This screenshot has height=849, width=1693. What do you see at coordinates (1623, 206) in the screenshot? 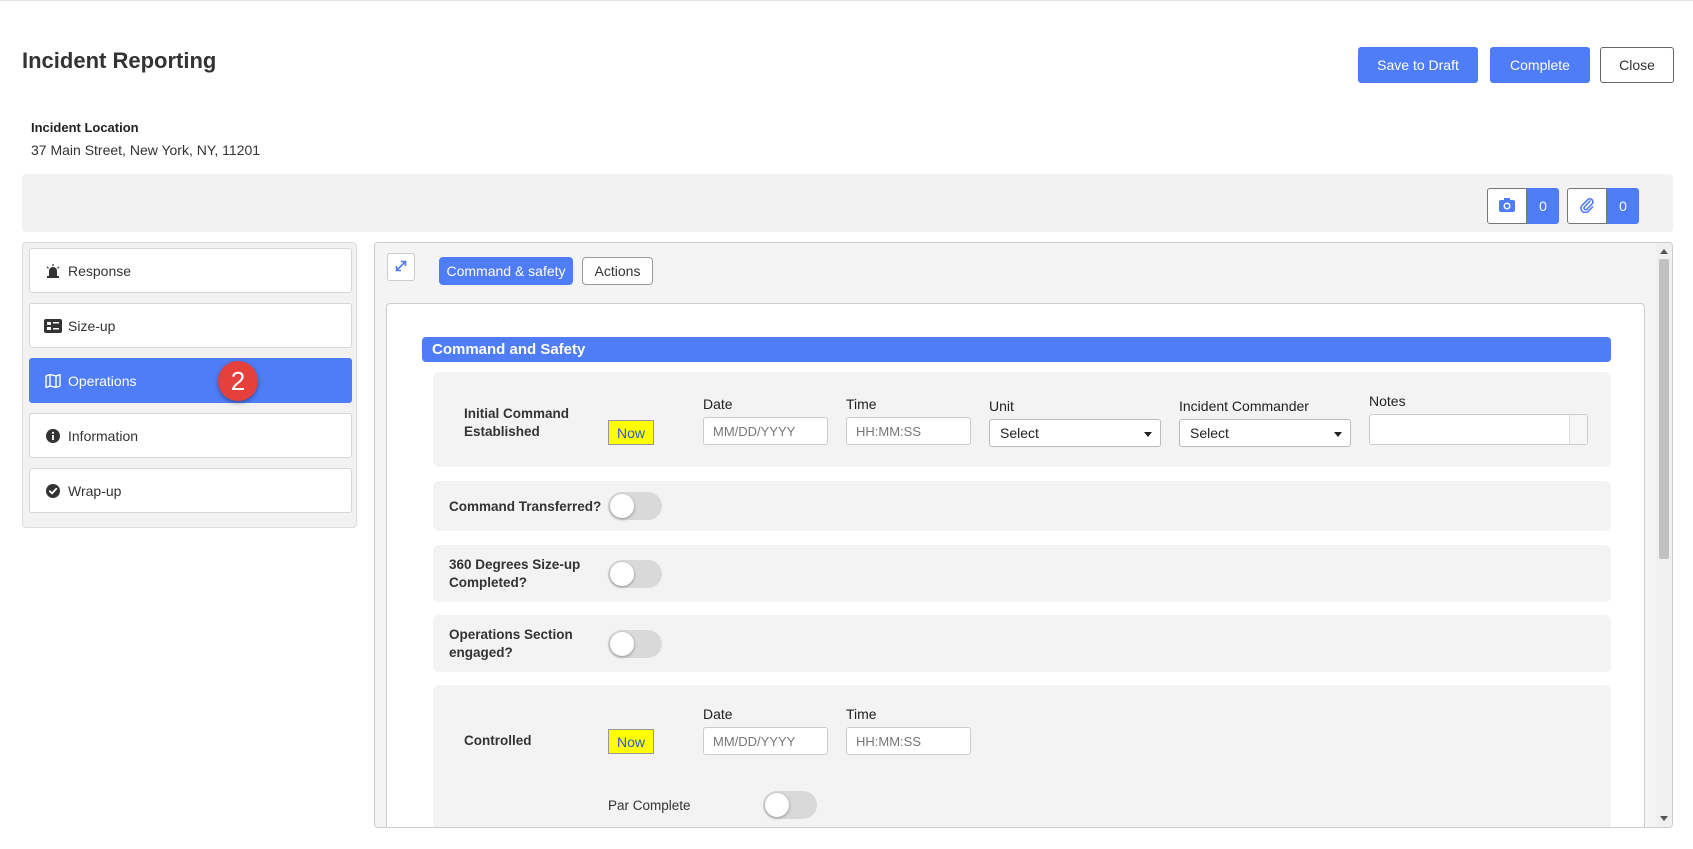
I see `attachment-count: 0` at bounding box center [1623, 206].